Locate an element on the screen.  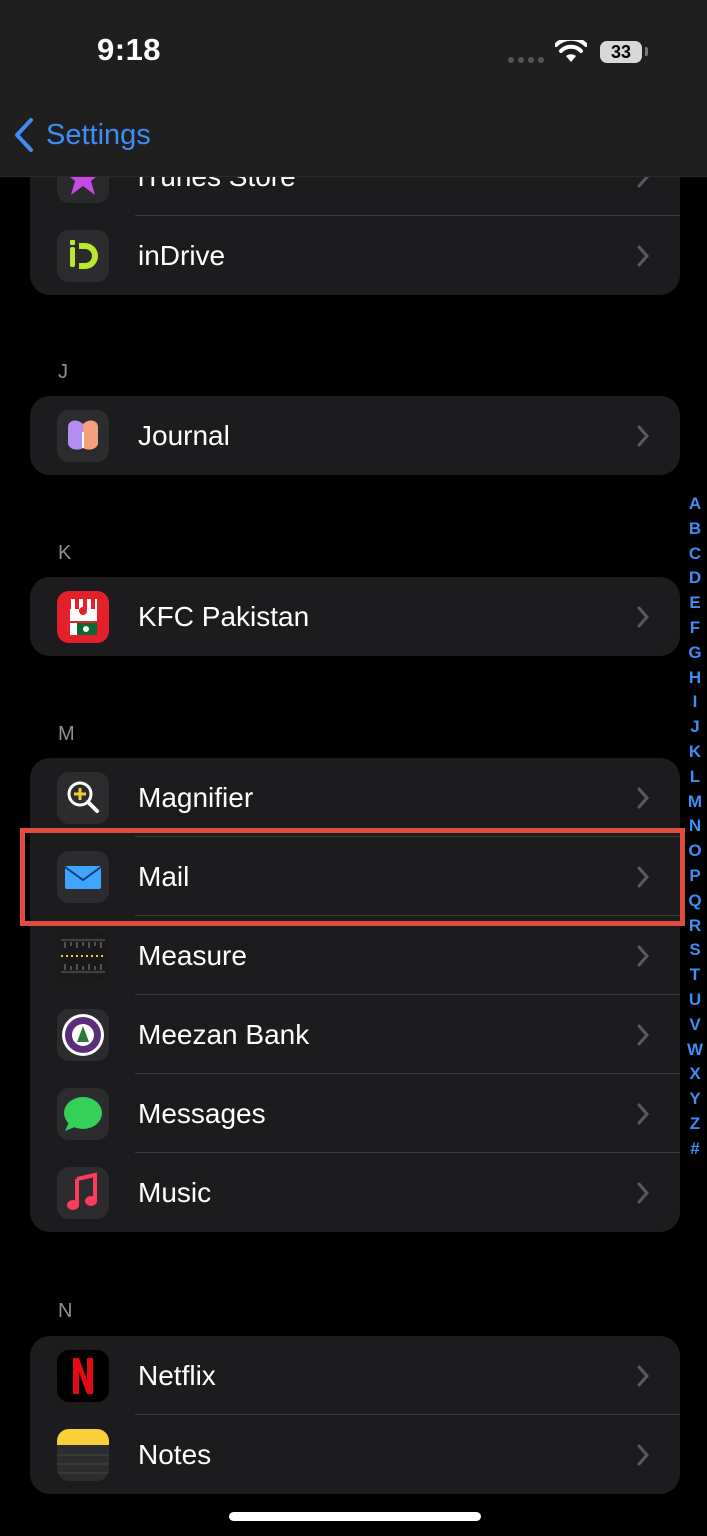
list-item-kfc-pakistan: KFC Pakistan is located at coordinates (355, 616).